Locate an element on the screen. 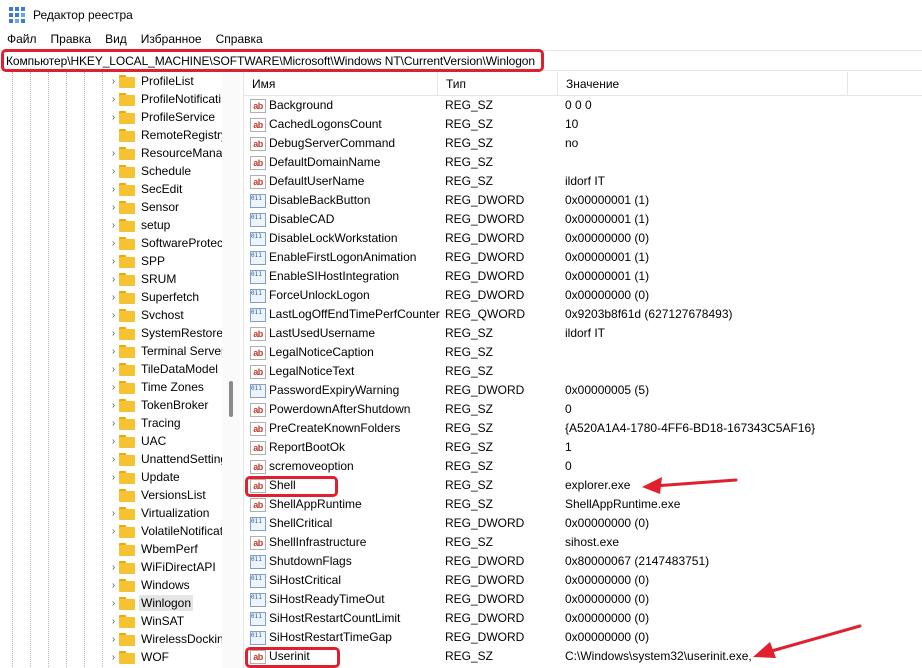 The width and height of the screenshot is (922, 668). tree-item: › UnattendSetting is located at coordinates (168, 459).